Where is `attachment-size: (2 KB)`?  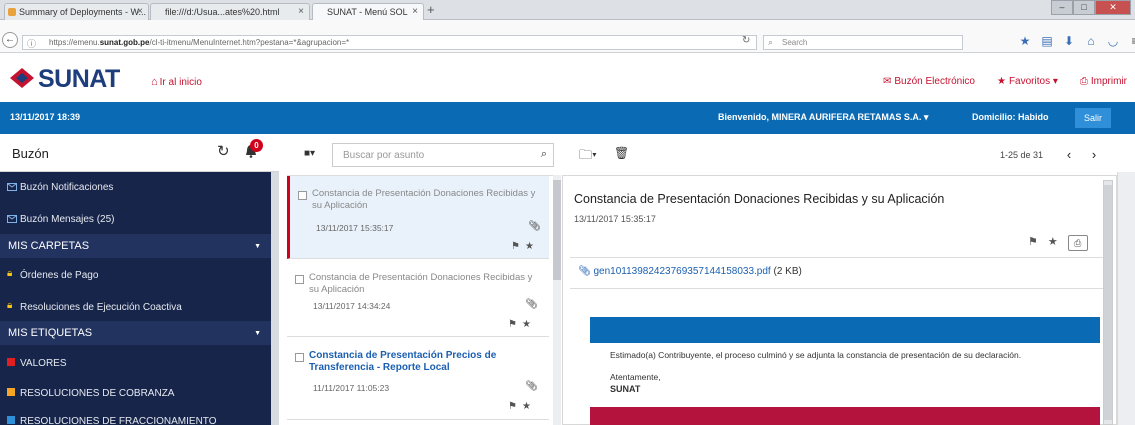 attachment-size: (2 KB) is located at coordinates (787, 271).